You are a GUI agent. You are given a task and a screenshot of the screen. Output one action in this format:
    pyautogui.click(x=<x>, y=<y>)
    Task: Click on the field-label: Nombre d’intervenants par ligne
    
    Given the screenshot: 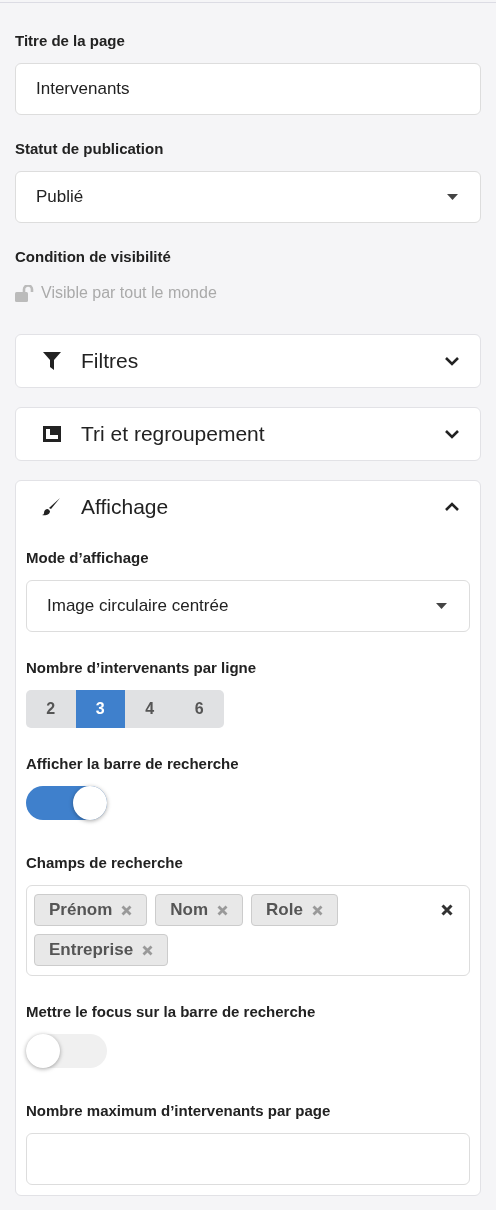 What is the action you would take?
    pyautogui.click(x=142, y=668)
    